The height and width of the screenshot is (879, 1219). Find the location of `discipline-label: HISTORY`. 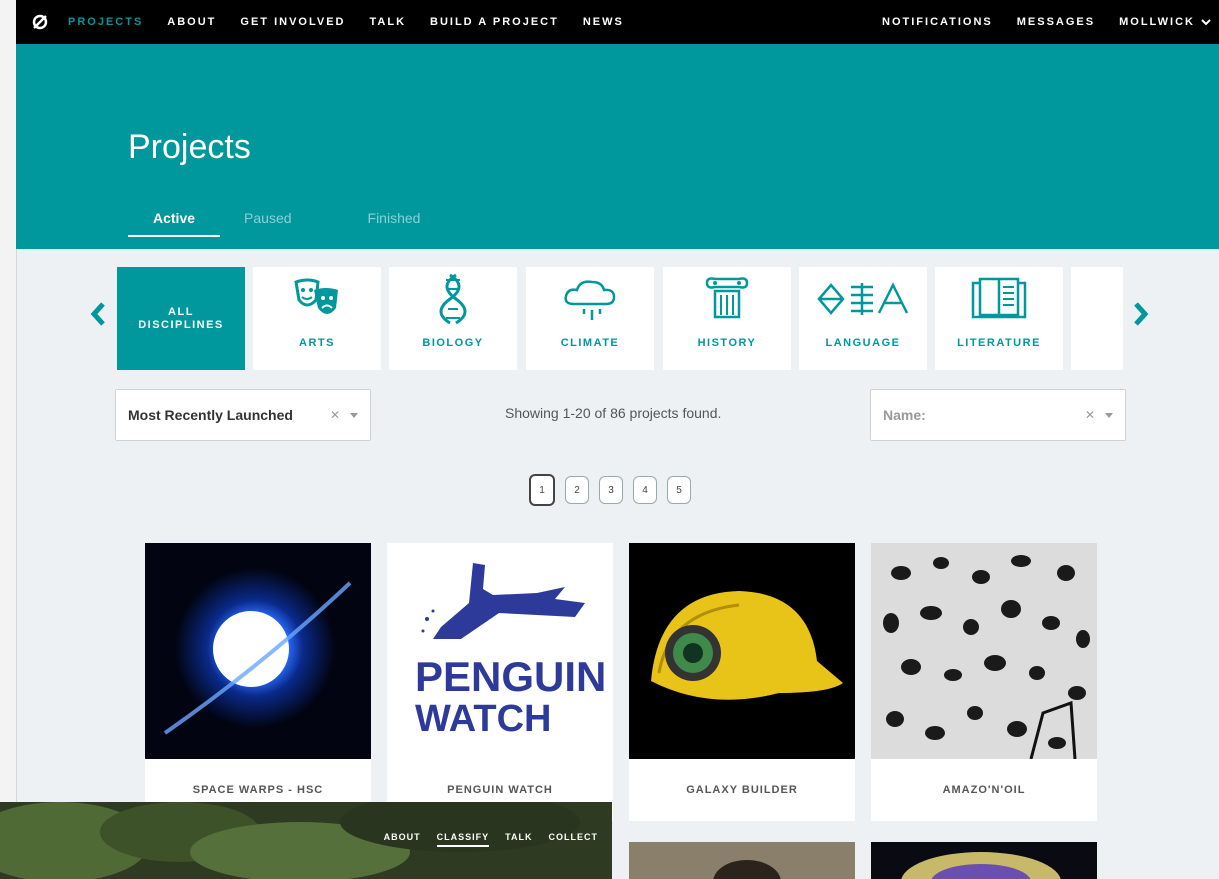

discipline-label: HISTORY is located at coordinates (727, 343).